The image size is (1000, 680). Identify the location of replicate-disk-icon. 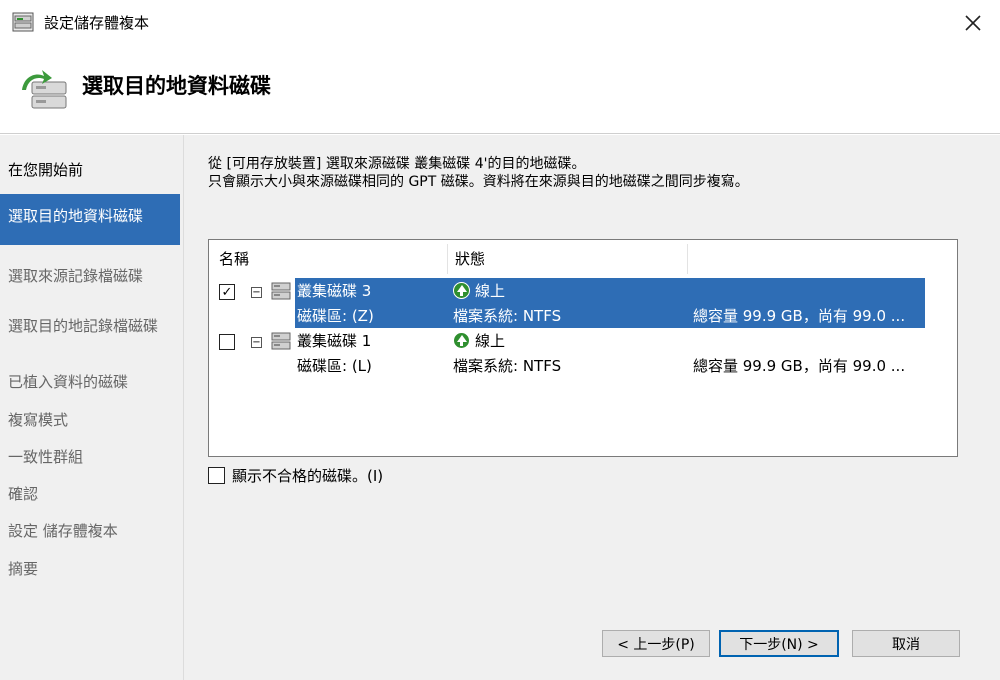
(44, 89).